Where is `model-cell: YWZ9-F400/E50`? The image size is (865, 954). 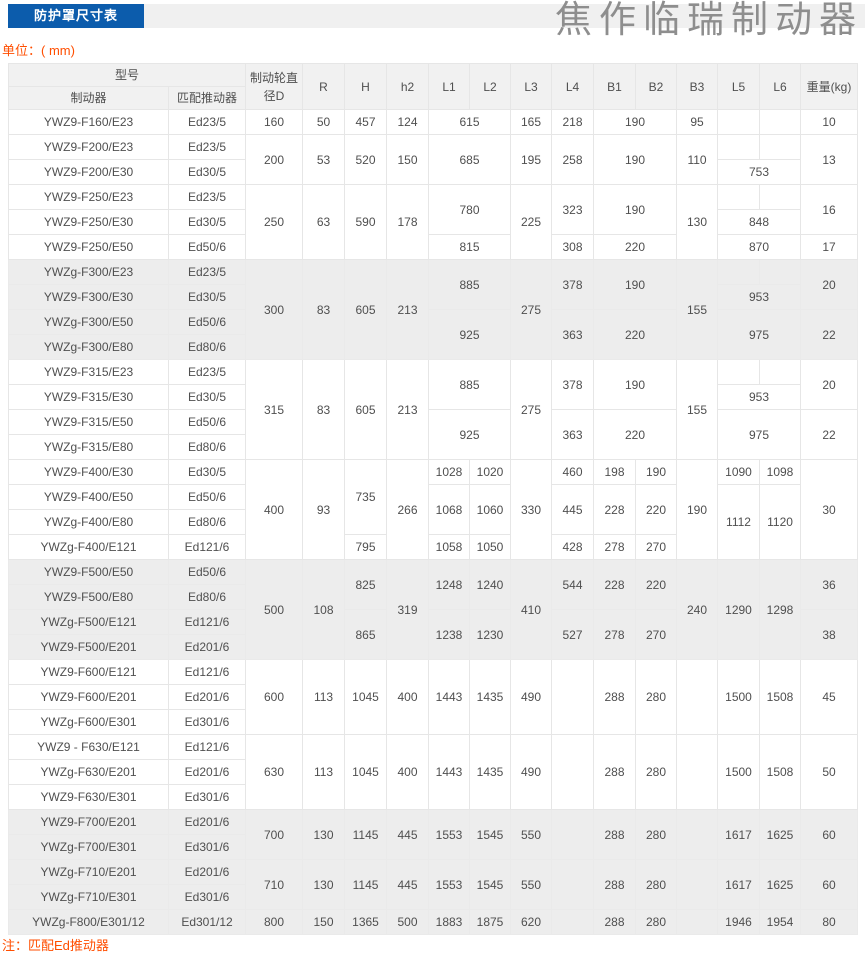 model-cell: YWZ9-F400/E50 is located at coordinates (88, 497).